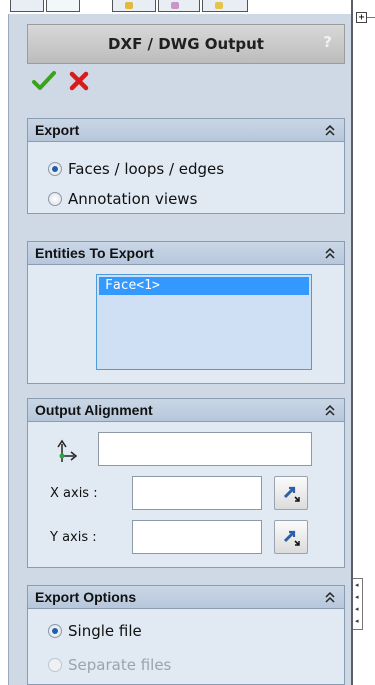  I want to click on y-axis-label: Y axis :, so click(73, 537).